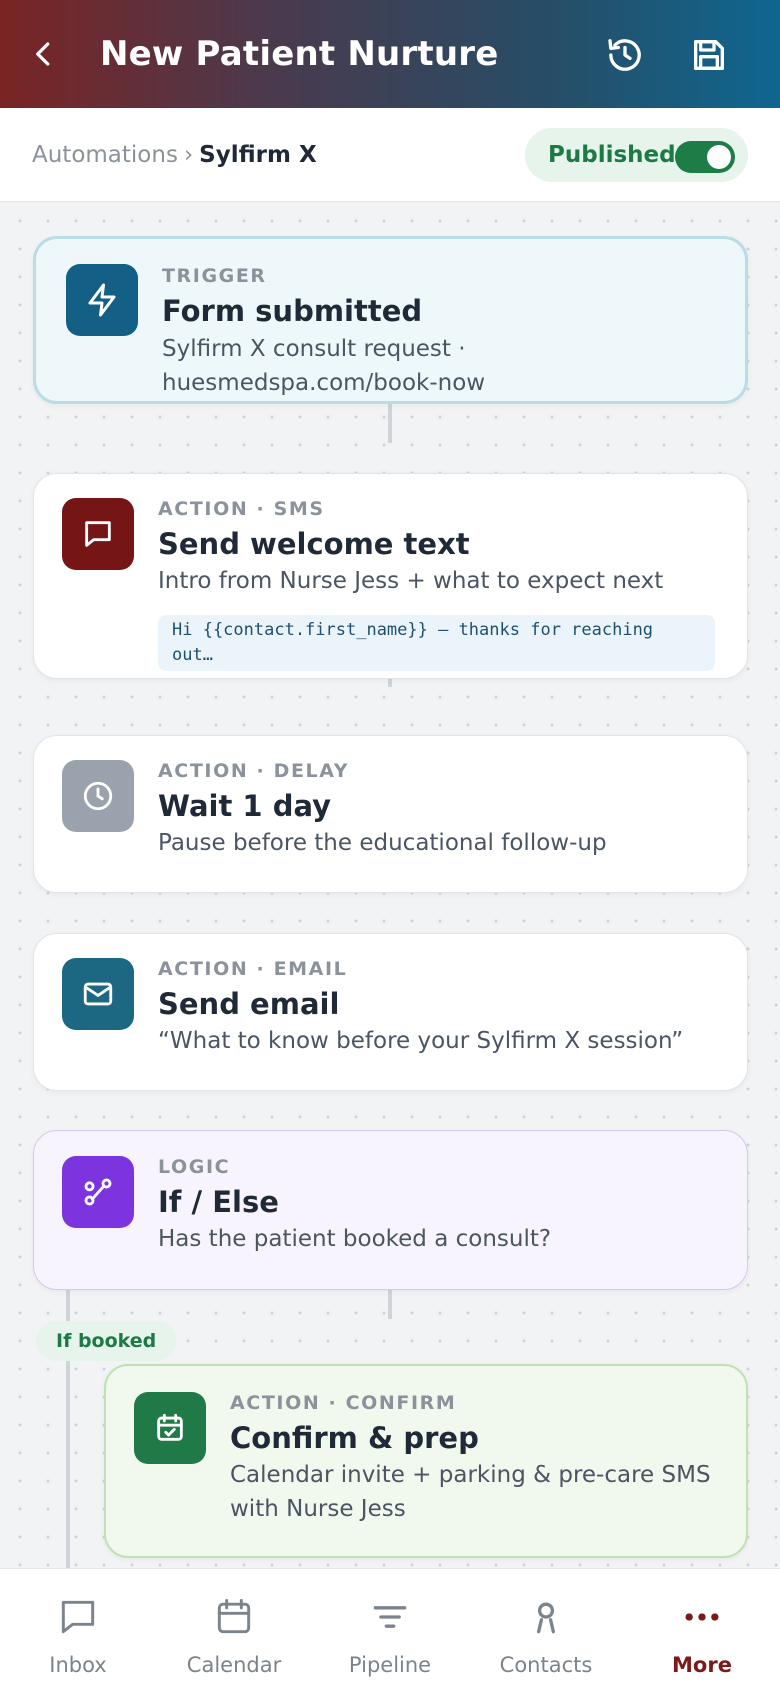  What do you see at coordinates (343, 1403) in the screenshot?
I see `step-type: ACTION · CONFIRM` at bounding box center [343, 1403].